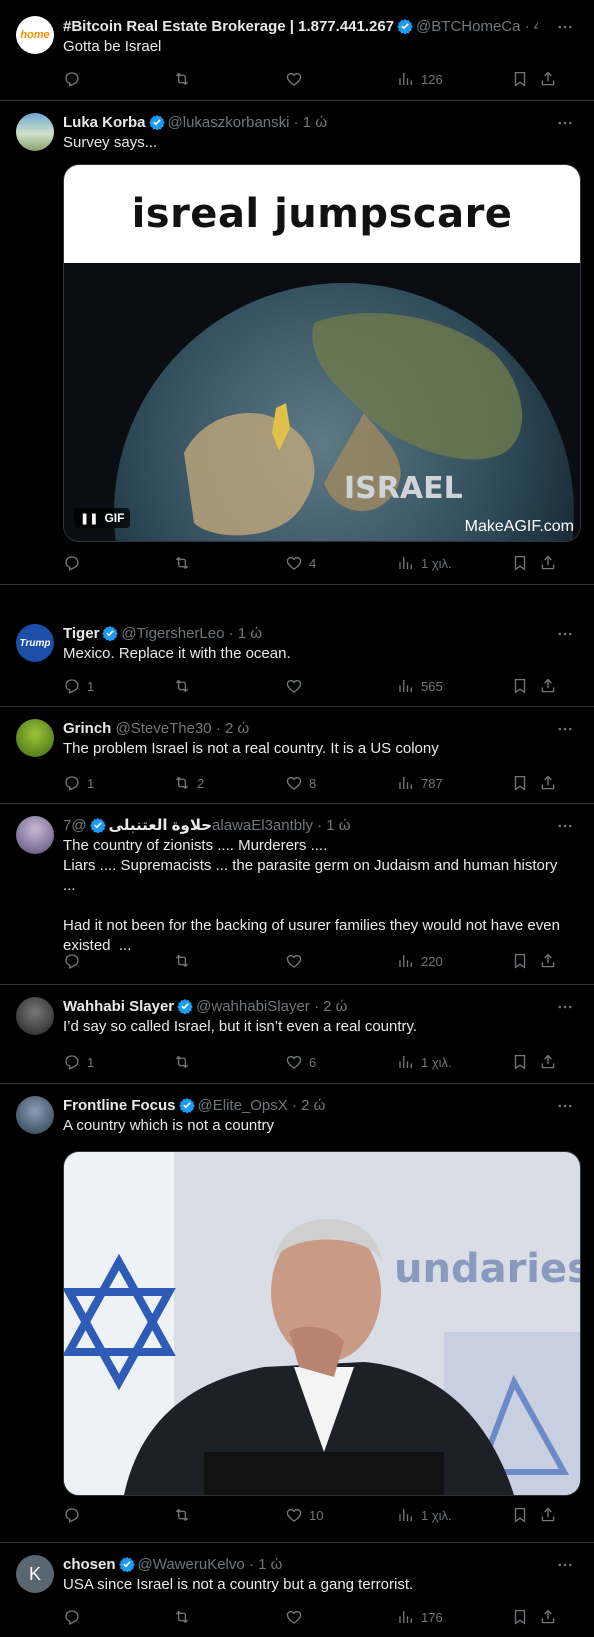  What do you see at coordinates (420, 961) in the screenshot?
I see `views-button: 220` at bounding box center [420, 961].